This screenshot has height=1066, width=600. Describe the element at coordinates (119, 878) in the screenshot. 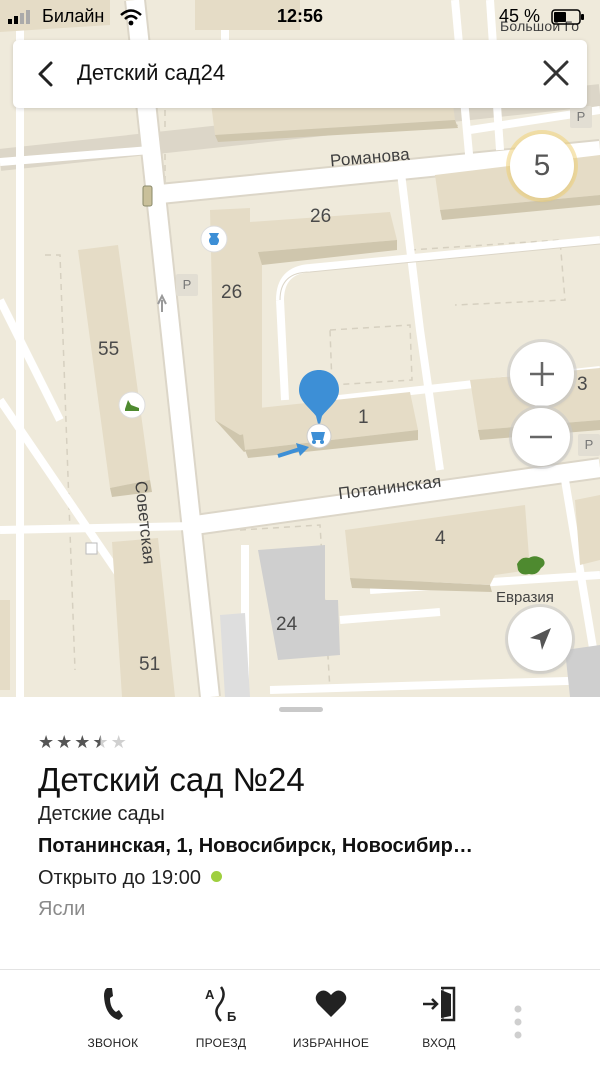

I see `opening-hours-text: Открыто до 19:00` at that location.